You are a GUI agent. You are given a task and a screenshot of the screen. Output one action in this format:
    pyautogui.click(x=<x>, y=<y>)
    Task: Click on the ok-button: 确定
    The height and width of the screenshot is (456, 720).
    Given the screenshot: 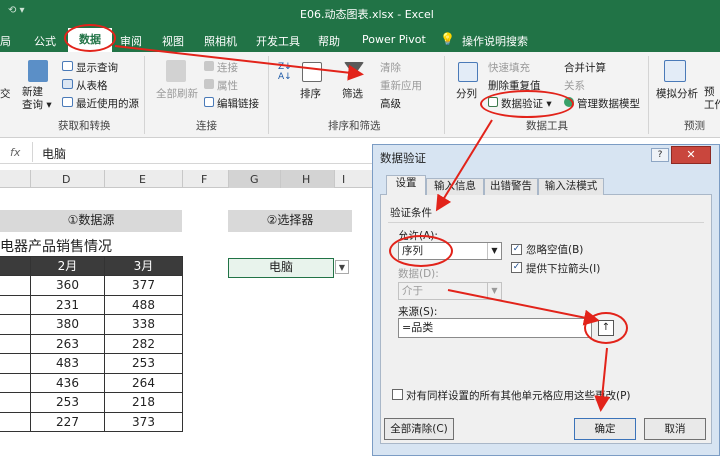 What is the action you would take?
    pyautogui.click(x=605, y=429)
    